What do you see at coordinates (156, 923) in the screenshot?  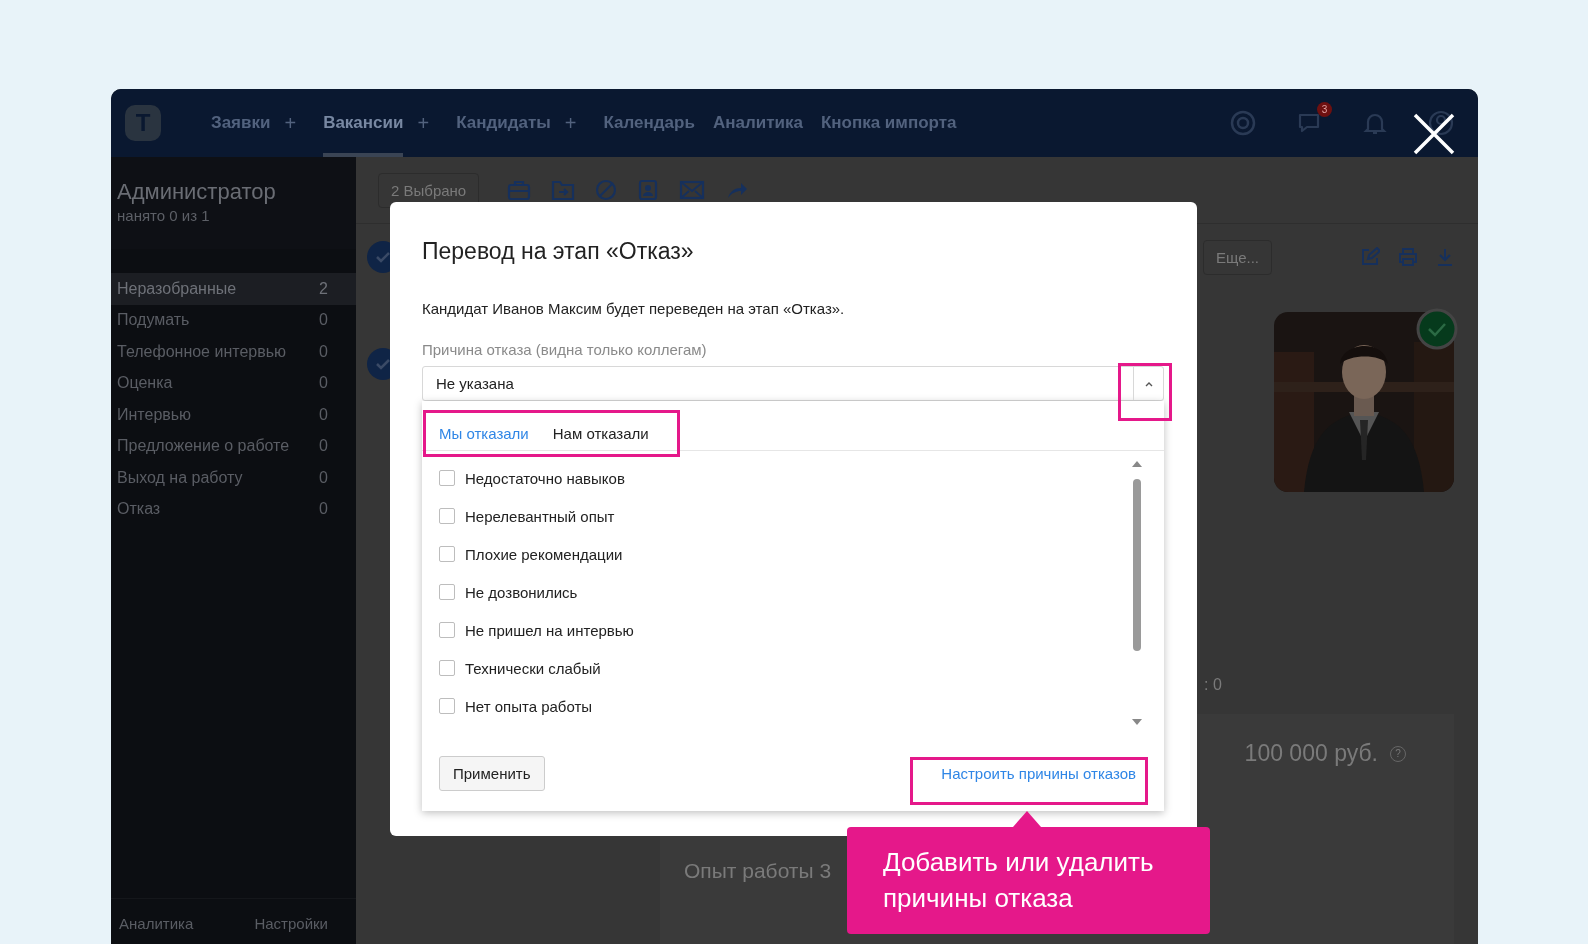 I see `sidebar-link: Аналитика` at bounding box center [156, 923].